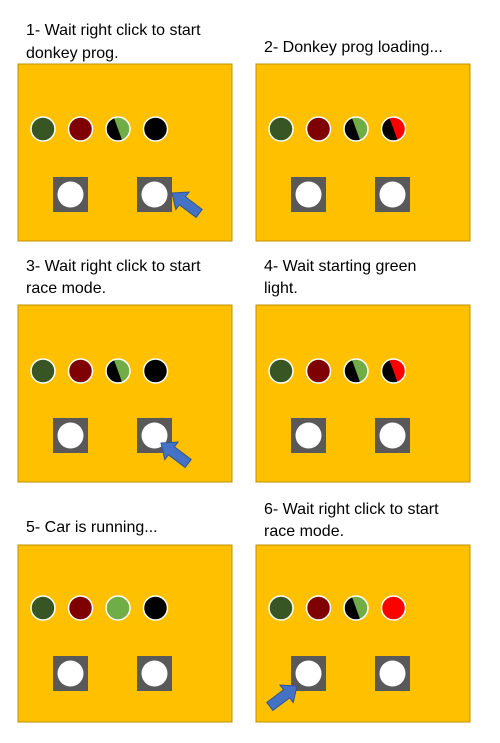 This screenshot has height=743, width=500. I want to click on light-red-icon, so click(393, 608).